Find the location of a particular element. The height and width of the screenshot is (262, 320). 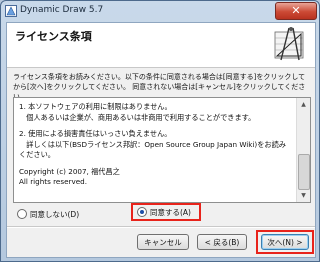

radio-off-icon is located at coordinates (22, 214).